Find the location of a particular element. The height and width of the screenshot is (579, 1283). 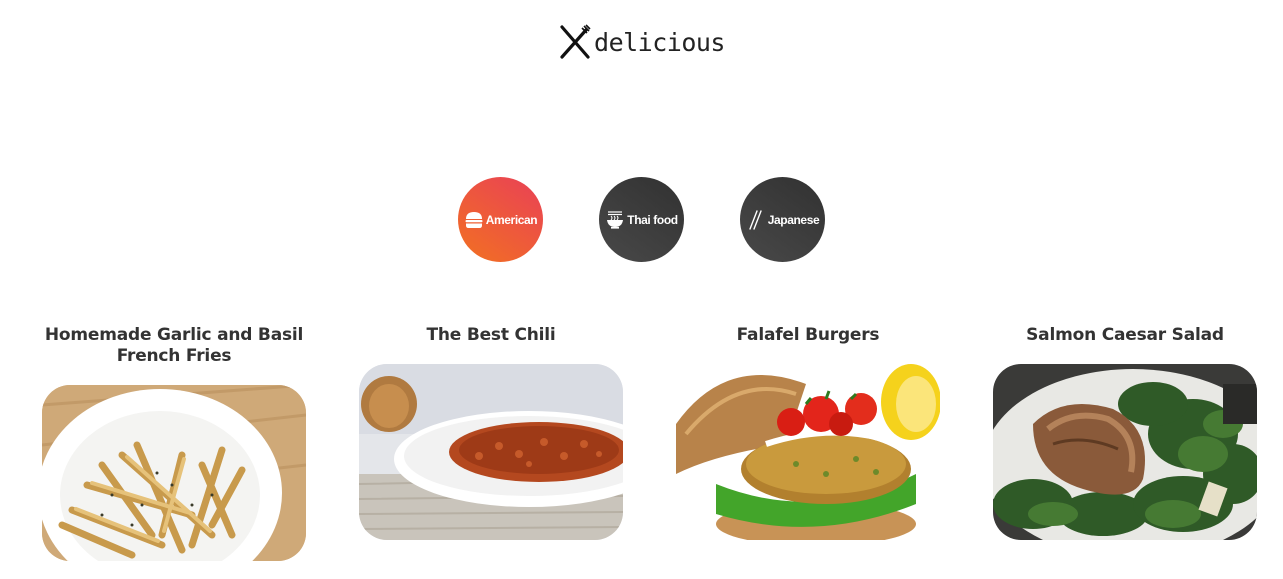

recipe-title: The Best Chili is located at coordinates (491, 335).